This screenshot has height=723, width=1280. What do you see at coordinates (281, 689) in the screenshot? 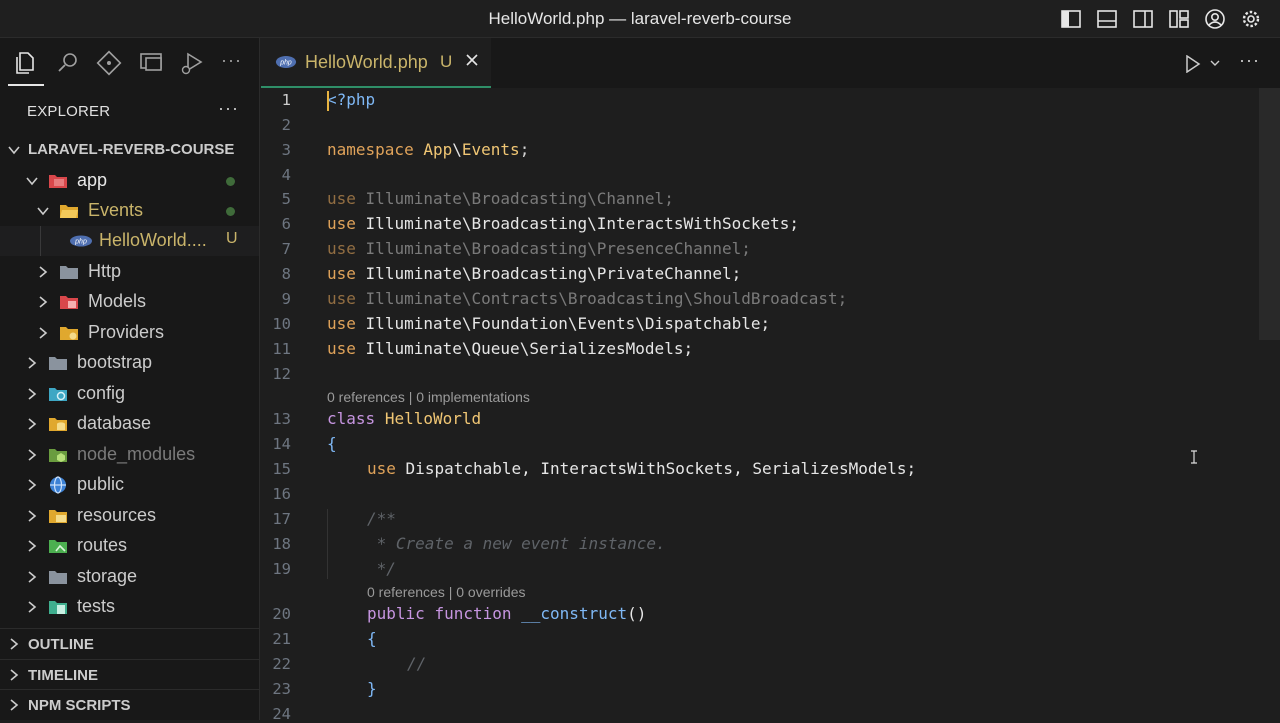
I see `line-number: 23` at bounding box center [281, 689].